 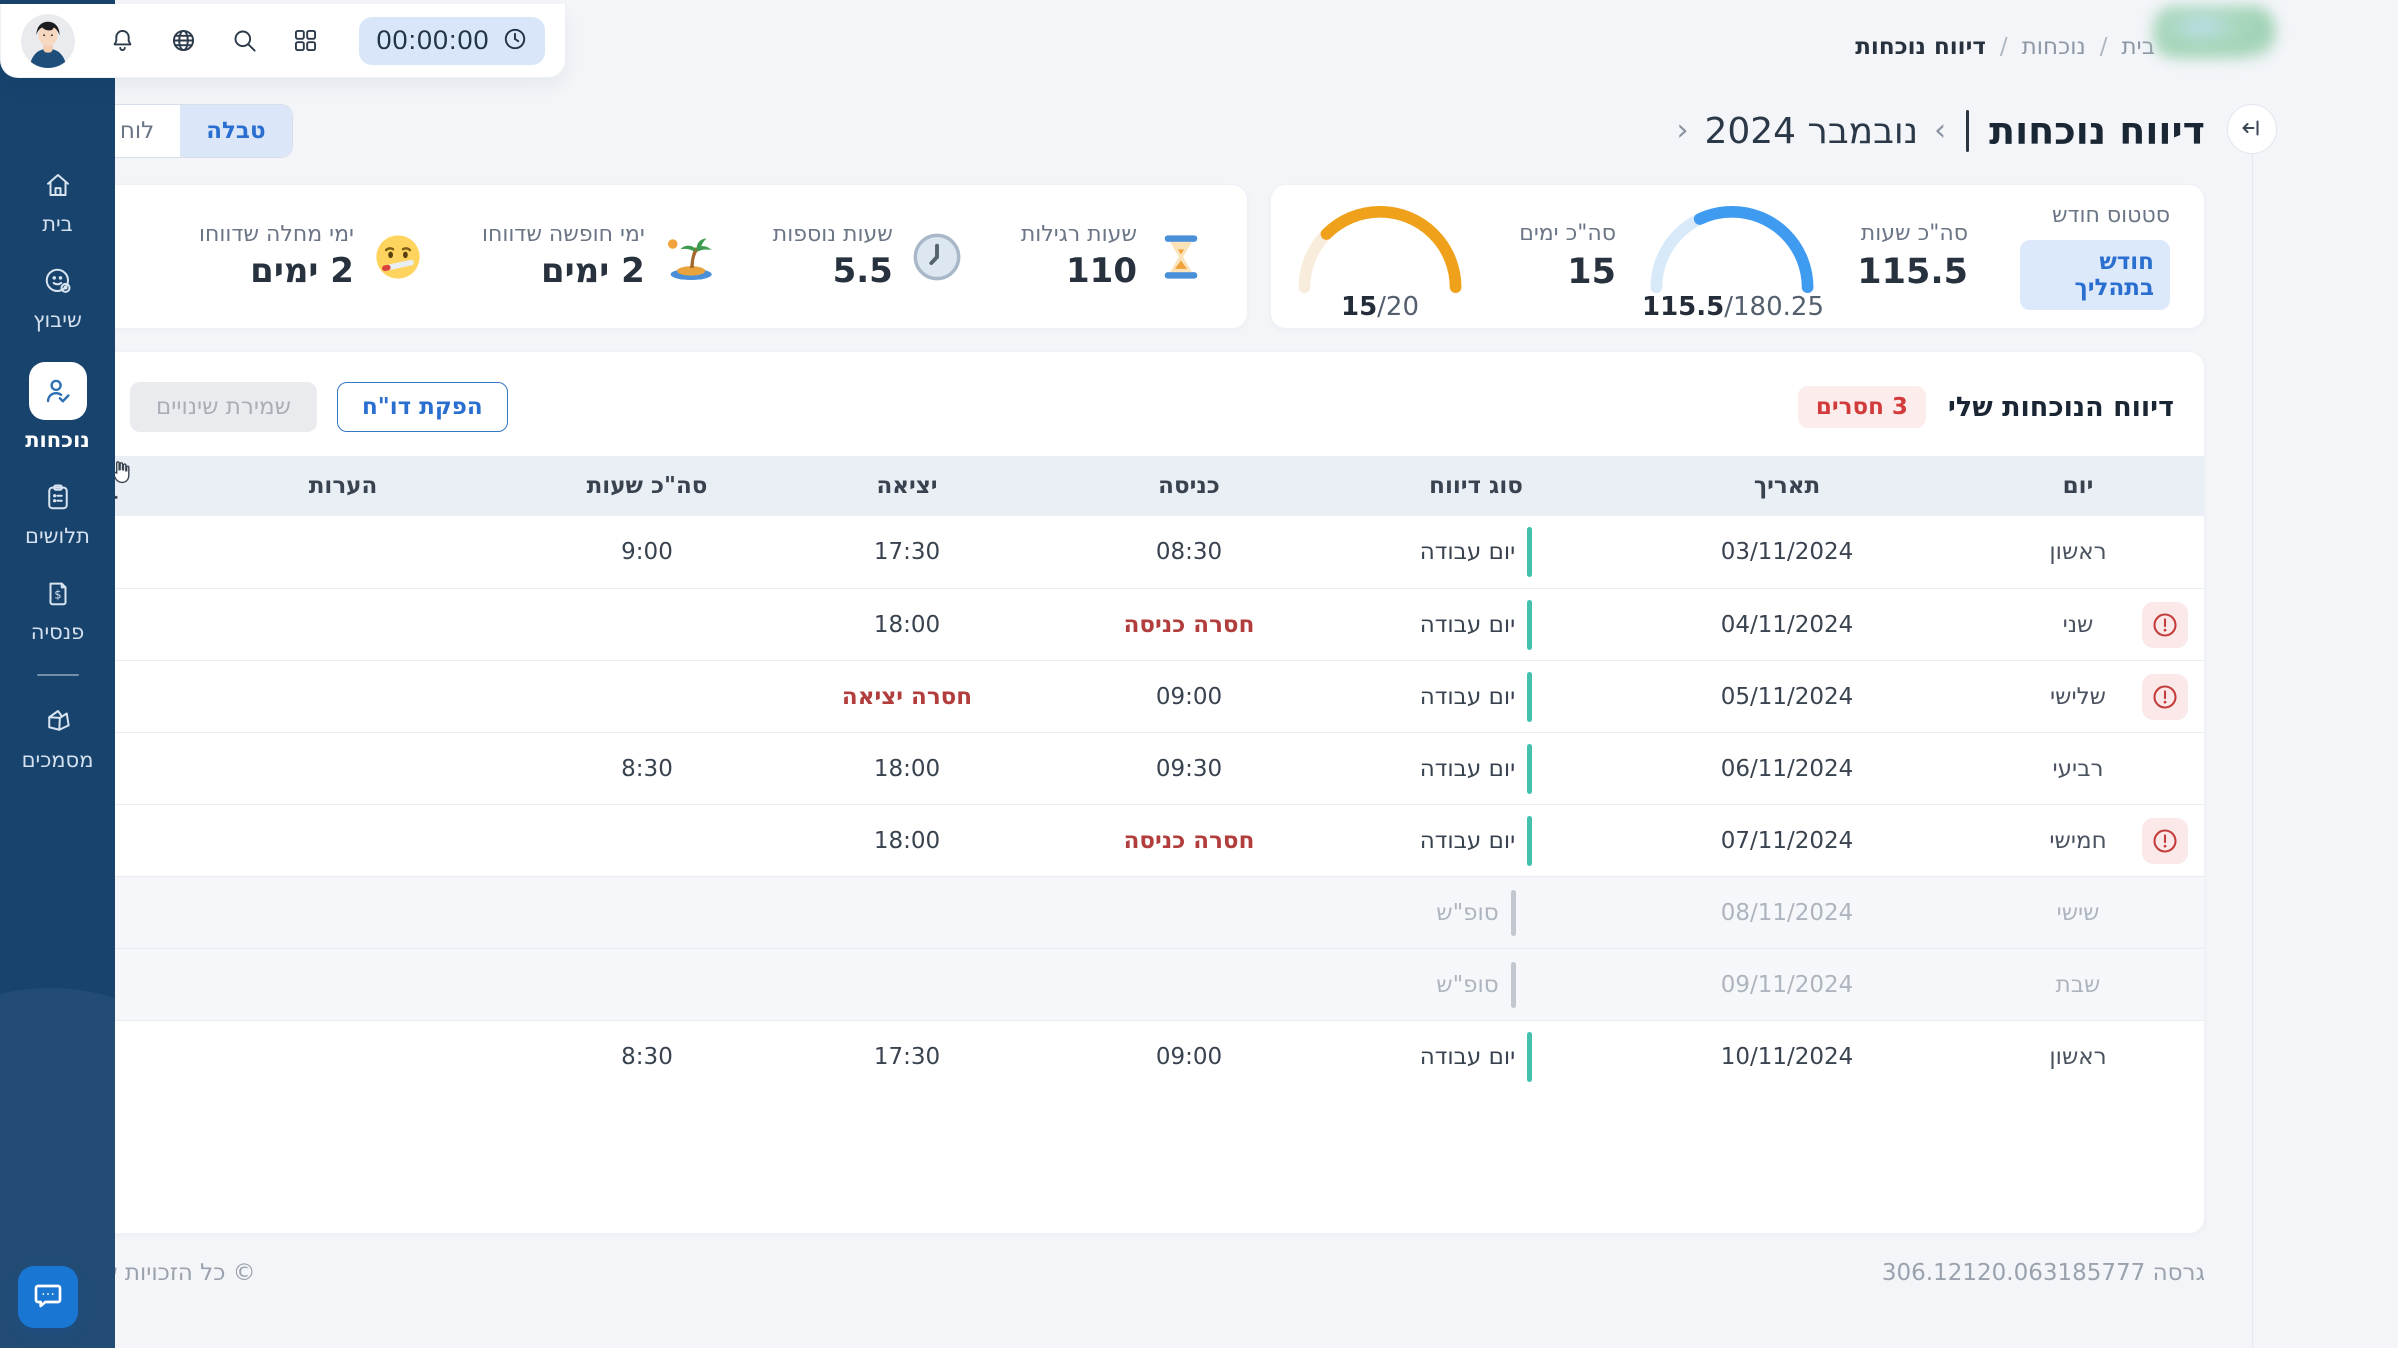 What do you see at coordinates (58, 187) in the screenshot?
I see `home-icon` at bounding box center [58, 187].